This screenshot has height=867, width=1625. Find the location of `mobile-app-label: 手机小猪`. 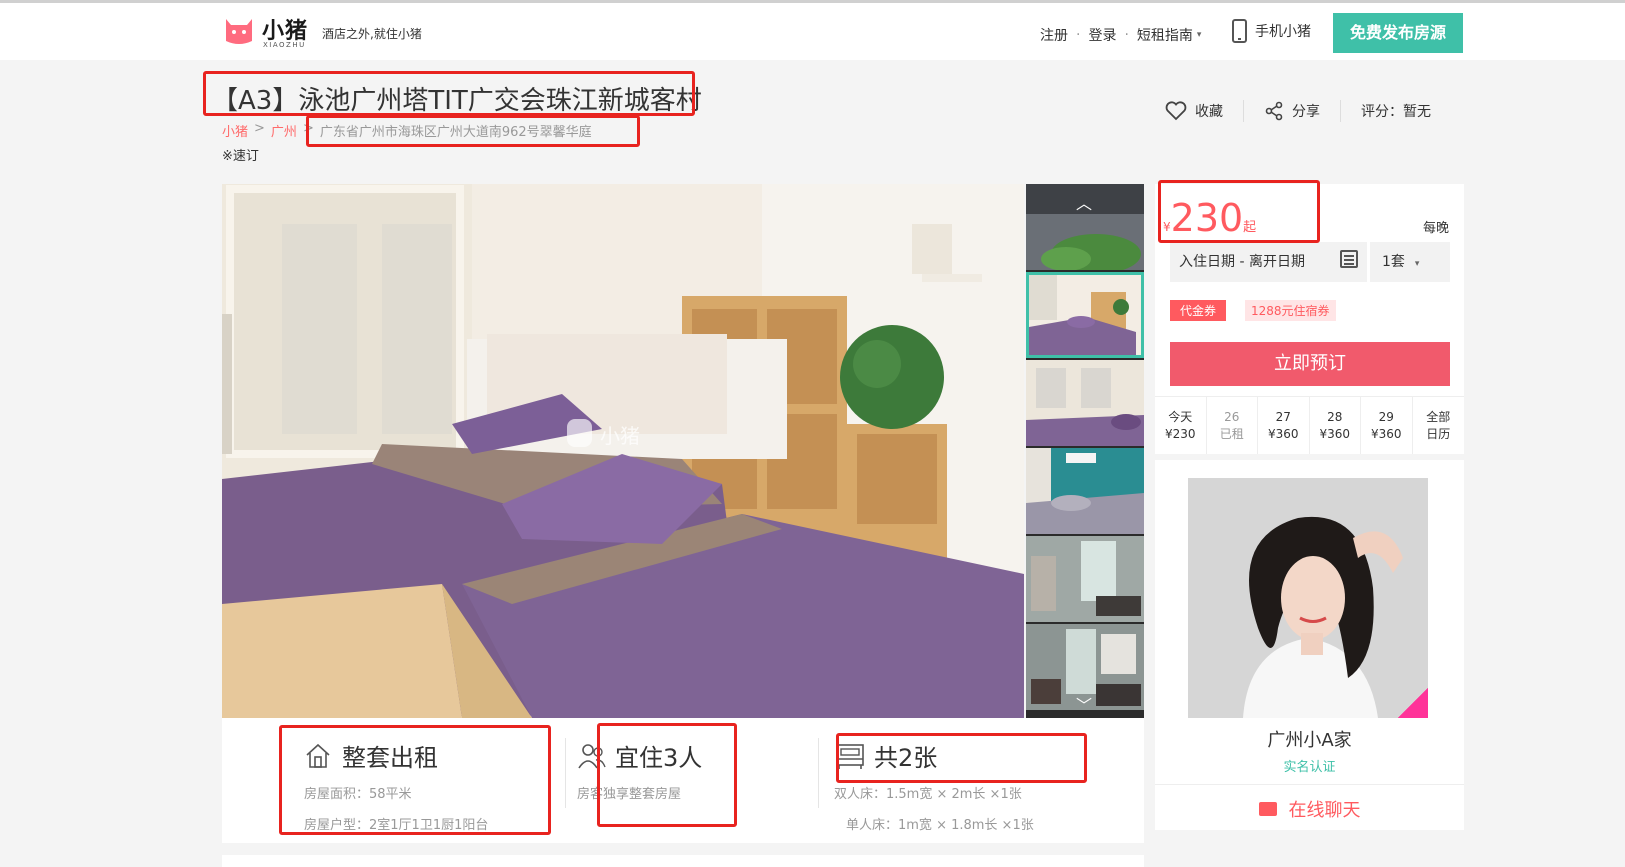

mobile-app-label: 手机小猪 is located at coordinates (1283, 32).